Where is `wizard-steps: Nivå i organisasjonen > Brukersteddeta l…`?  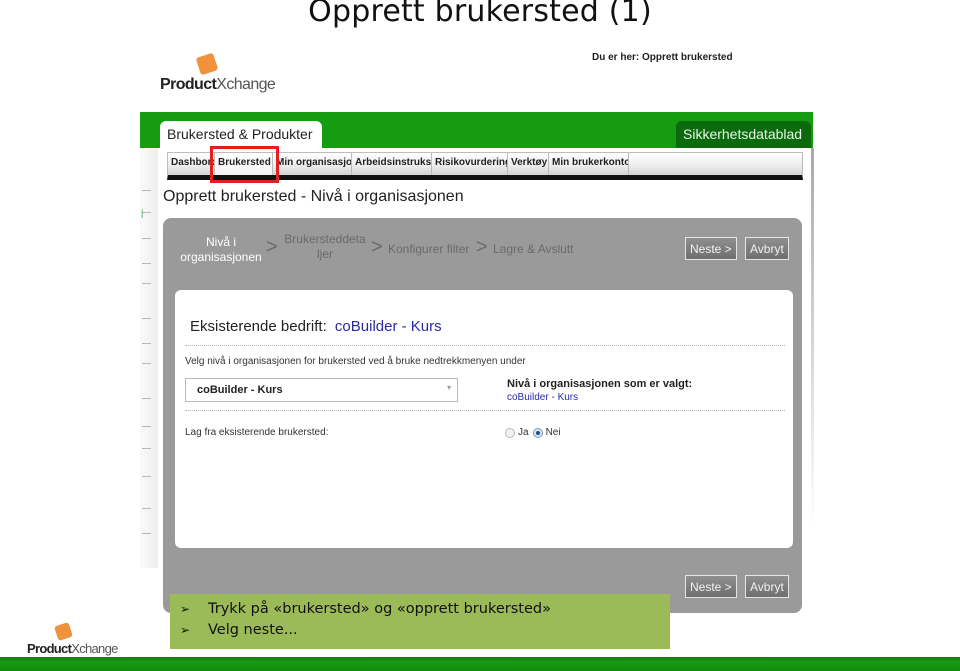 wizard-steps: Nivå i organisasjonen > Brukersteddeta l… is located at coordinates (378, 250).